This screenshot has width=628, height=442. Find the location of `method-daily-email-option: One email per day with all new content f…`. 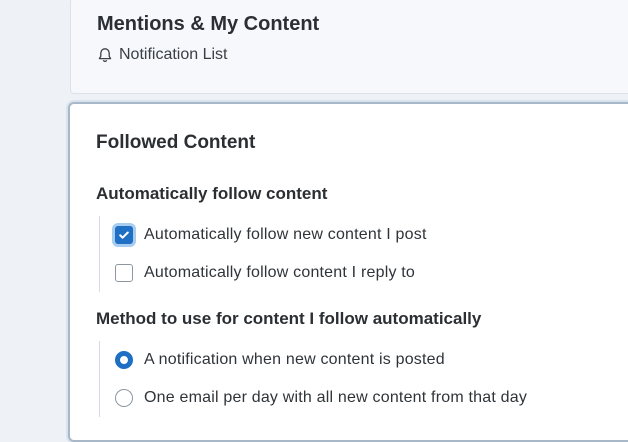

method-daily-email-option: One email per day with all new content f… is located at coordinates (360, 398).